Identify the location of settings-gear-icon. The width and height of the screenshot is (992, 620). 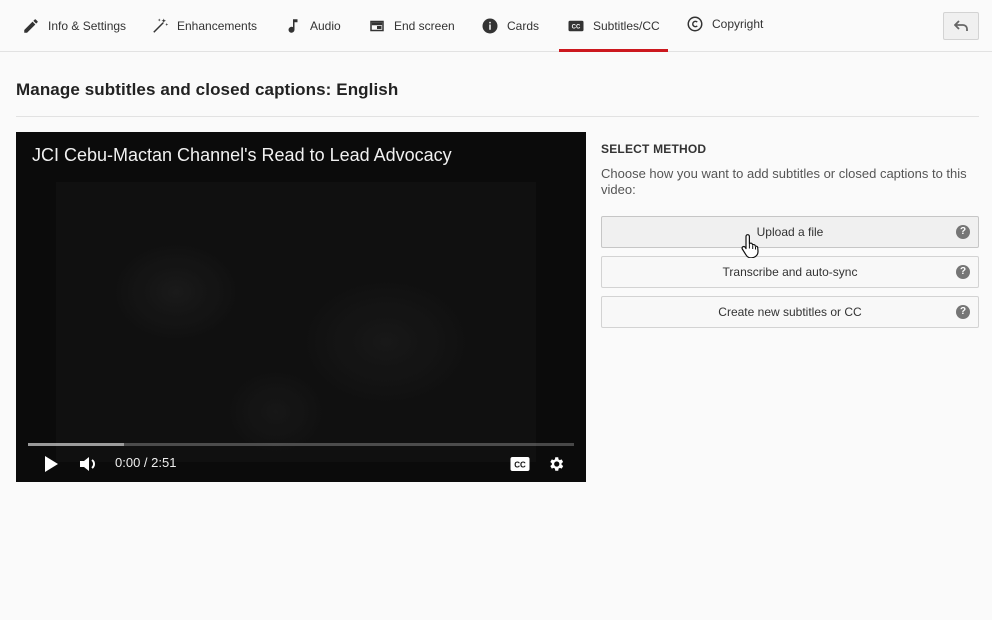
(557, 464).